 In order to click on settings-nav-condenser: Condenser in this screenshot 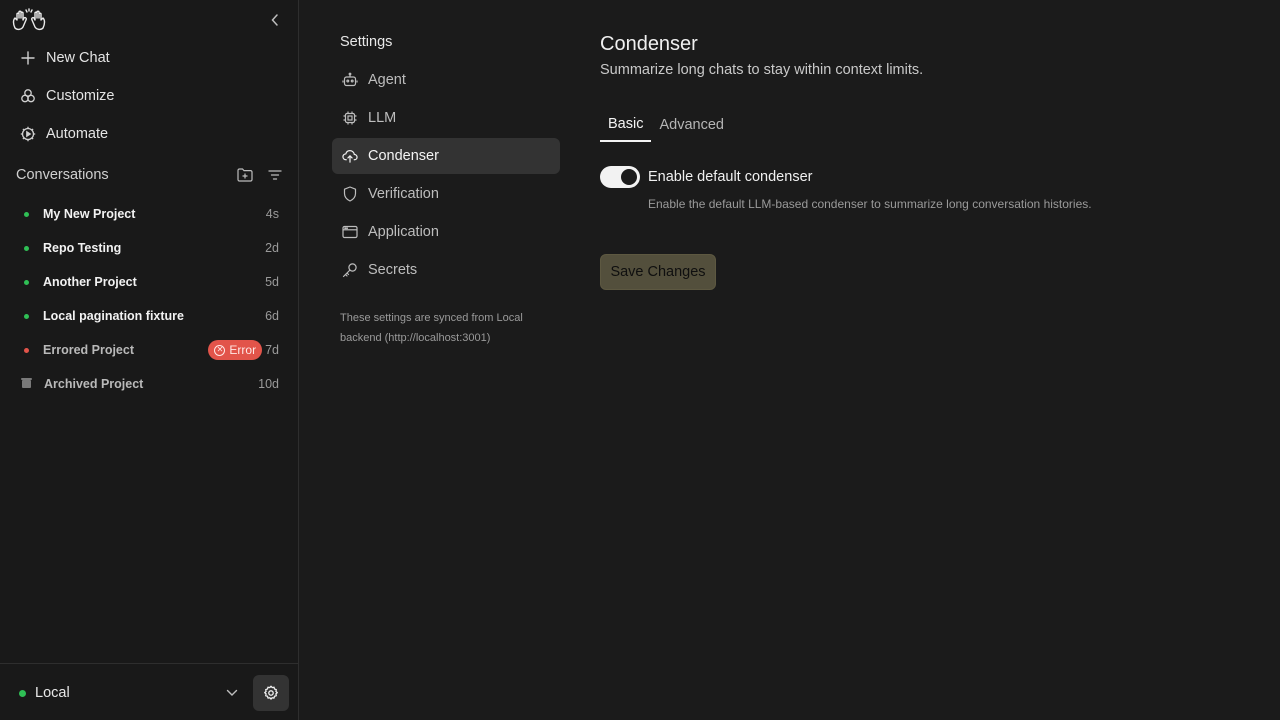, I will do `click(446, 156)`.